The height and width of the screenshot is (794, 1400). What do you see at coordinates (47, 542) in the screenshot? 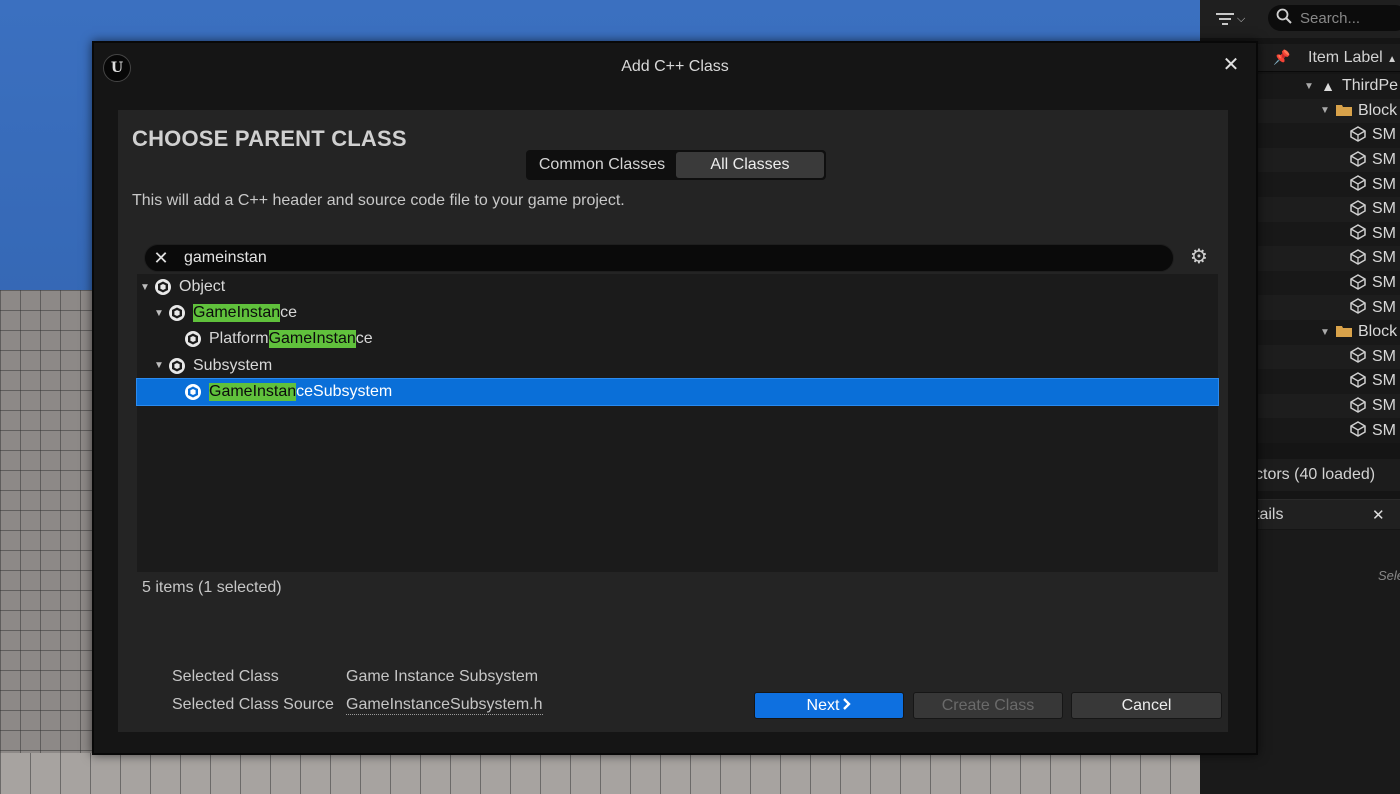
I see `viewport-block` at bounding box center [47, 542].